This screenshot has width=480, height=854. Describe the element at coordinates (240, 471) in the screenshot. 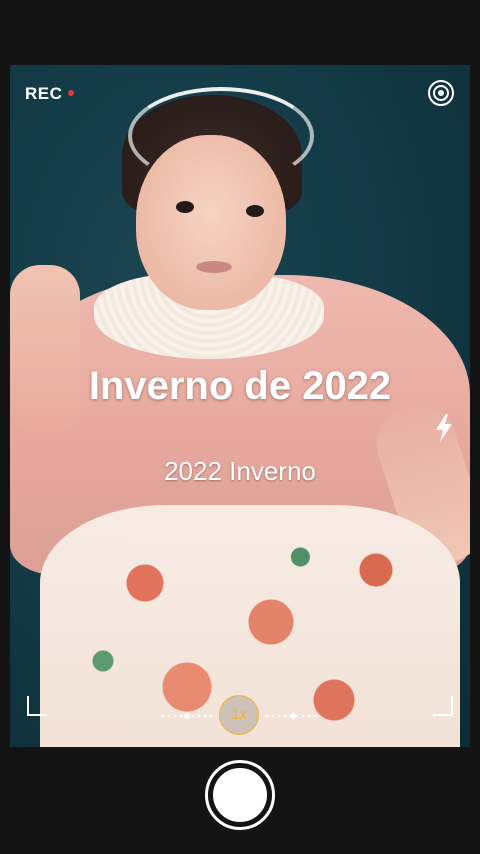

I see `overlay-subtitle: 2022 Inverno` at that location.